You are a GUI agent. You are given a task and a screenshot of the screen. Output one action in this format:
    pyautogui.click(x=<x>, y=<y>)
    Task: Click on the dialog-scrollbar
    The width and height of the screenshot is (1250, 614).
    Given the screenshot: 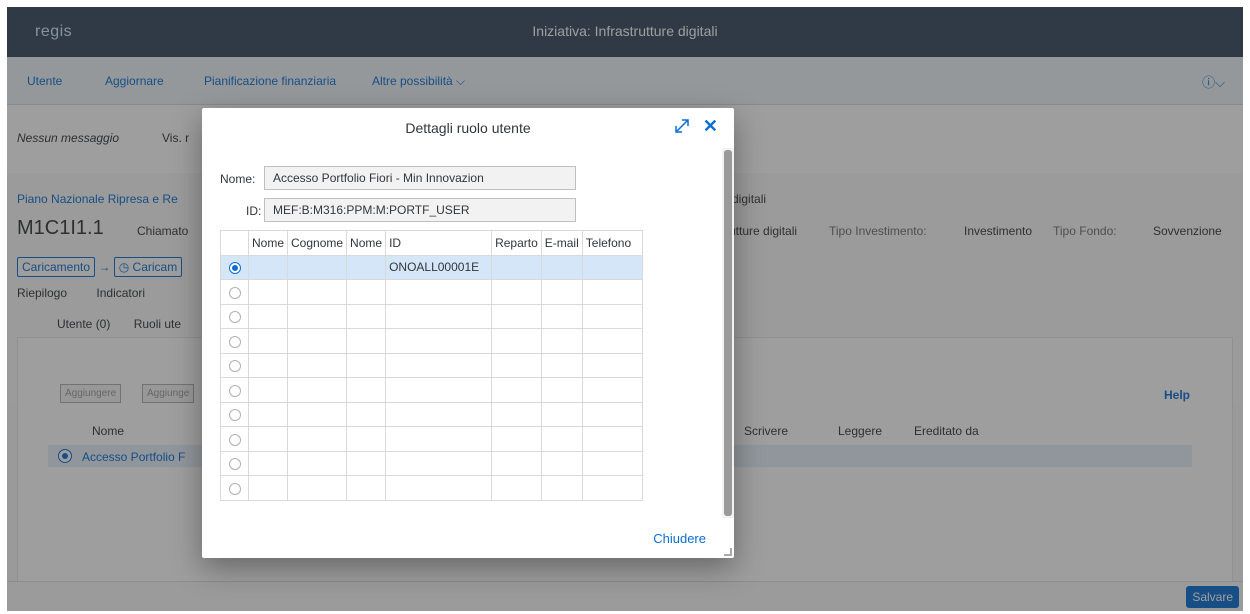 What is the action you would take?
    pyautogui.click(x=728, y=333)
    